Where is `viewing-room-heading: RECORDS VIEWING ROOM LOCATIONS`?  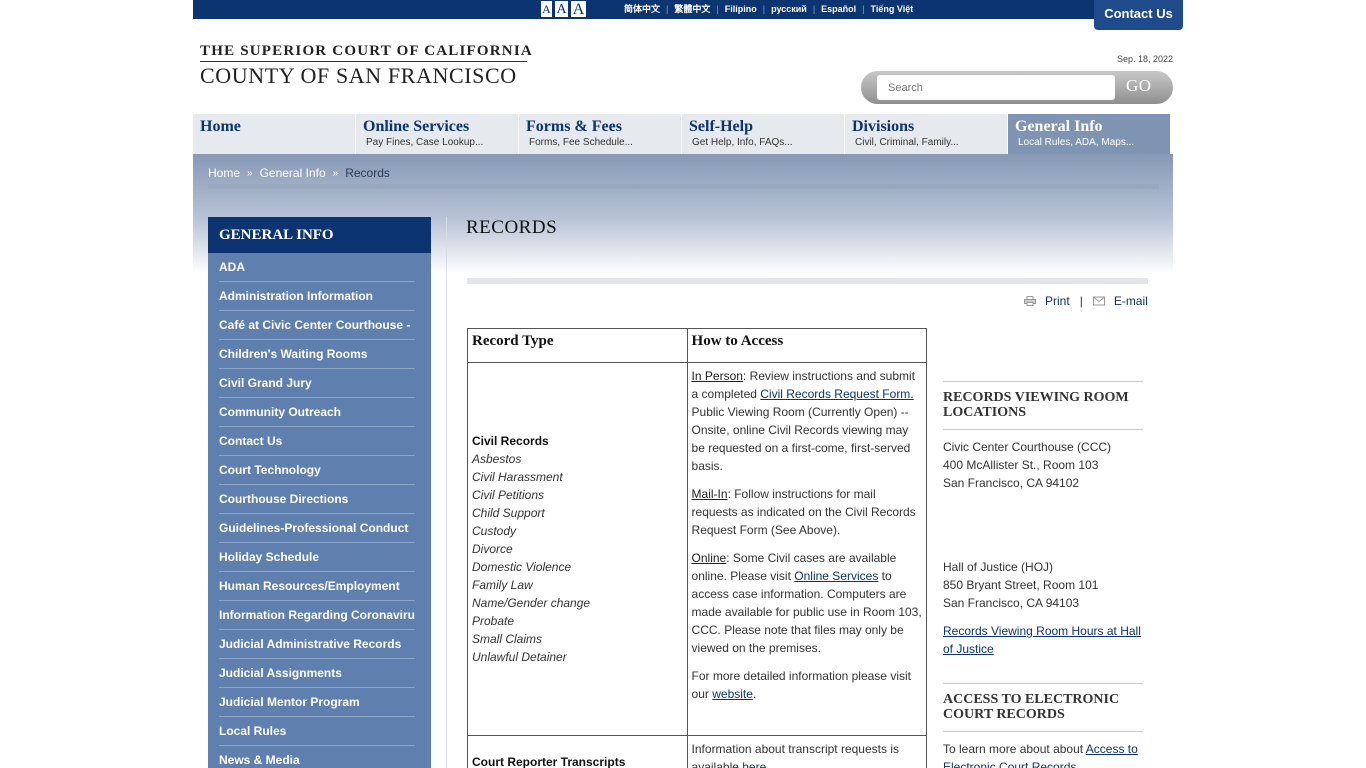
viewing-room-heading: RECORDS VIEWING ROOM LOCATIONS is located at coordinates (1036, 405).